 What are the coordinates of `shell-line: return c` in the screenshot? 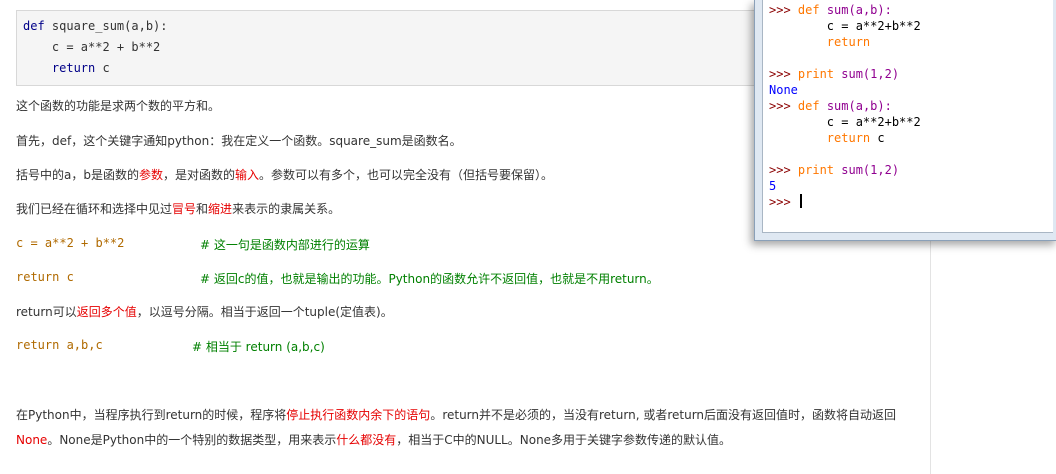 It's located at (827, 138).